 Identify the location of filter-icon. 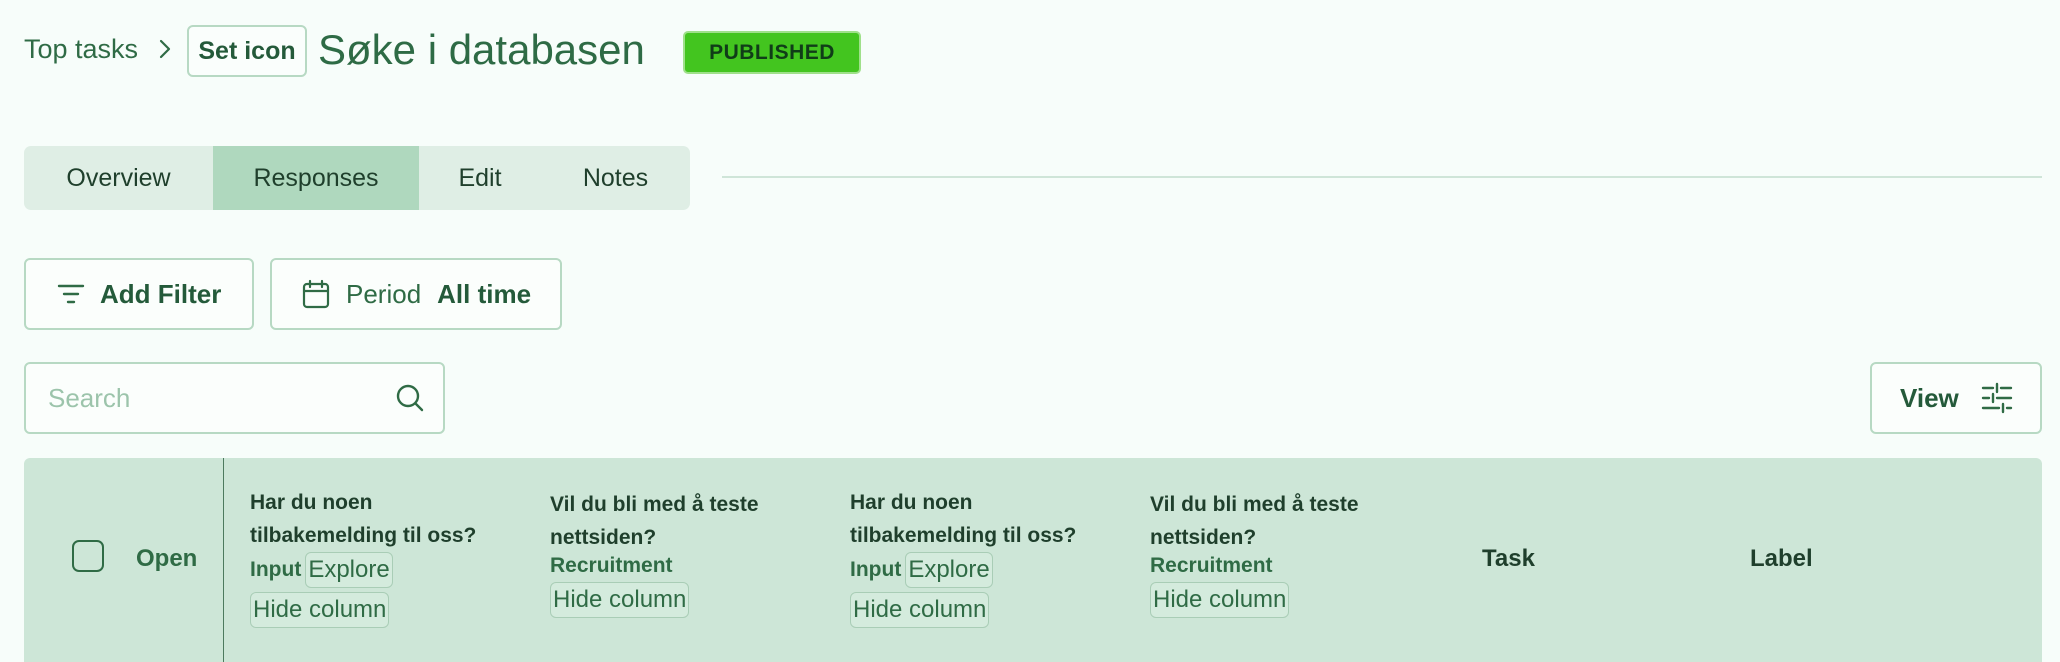
(71, 294).